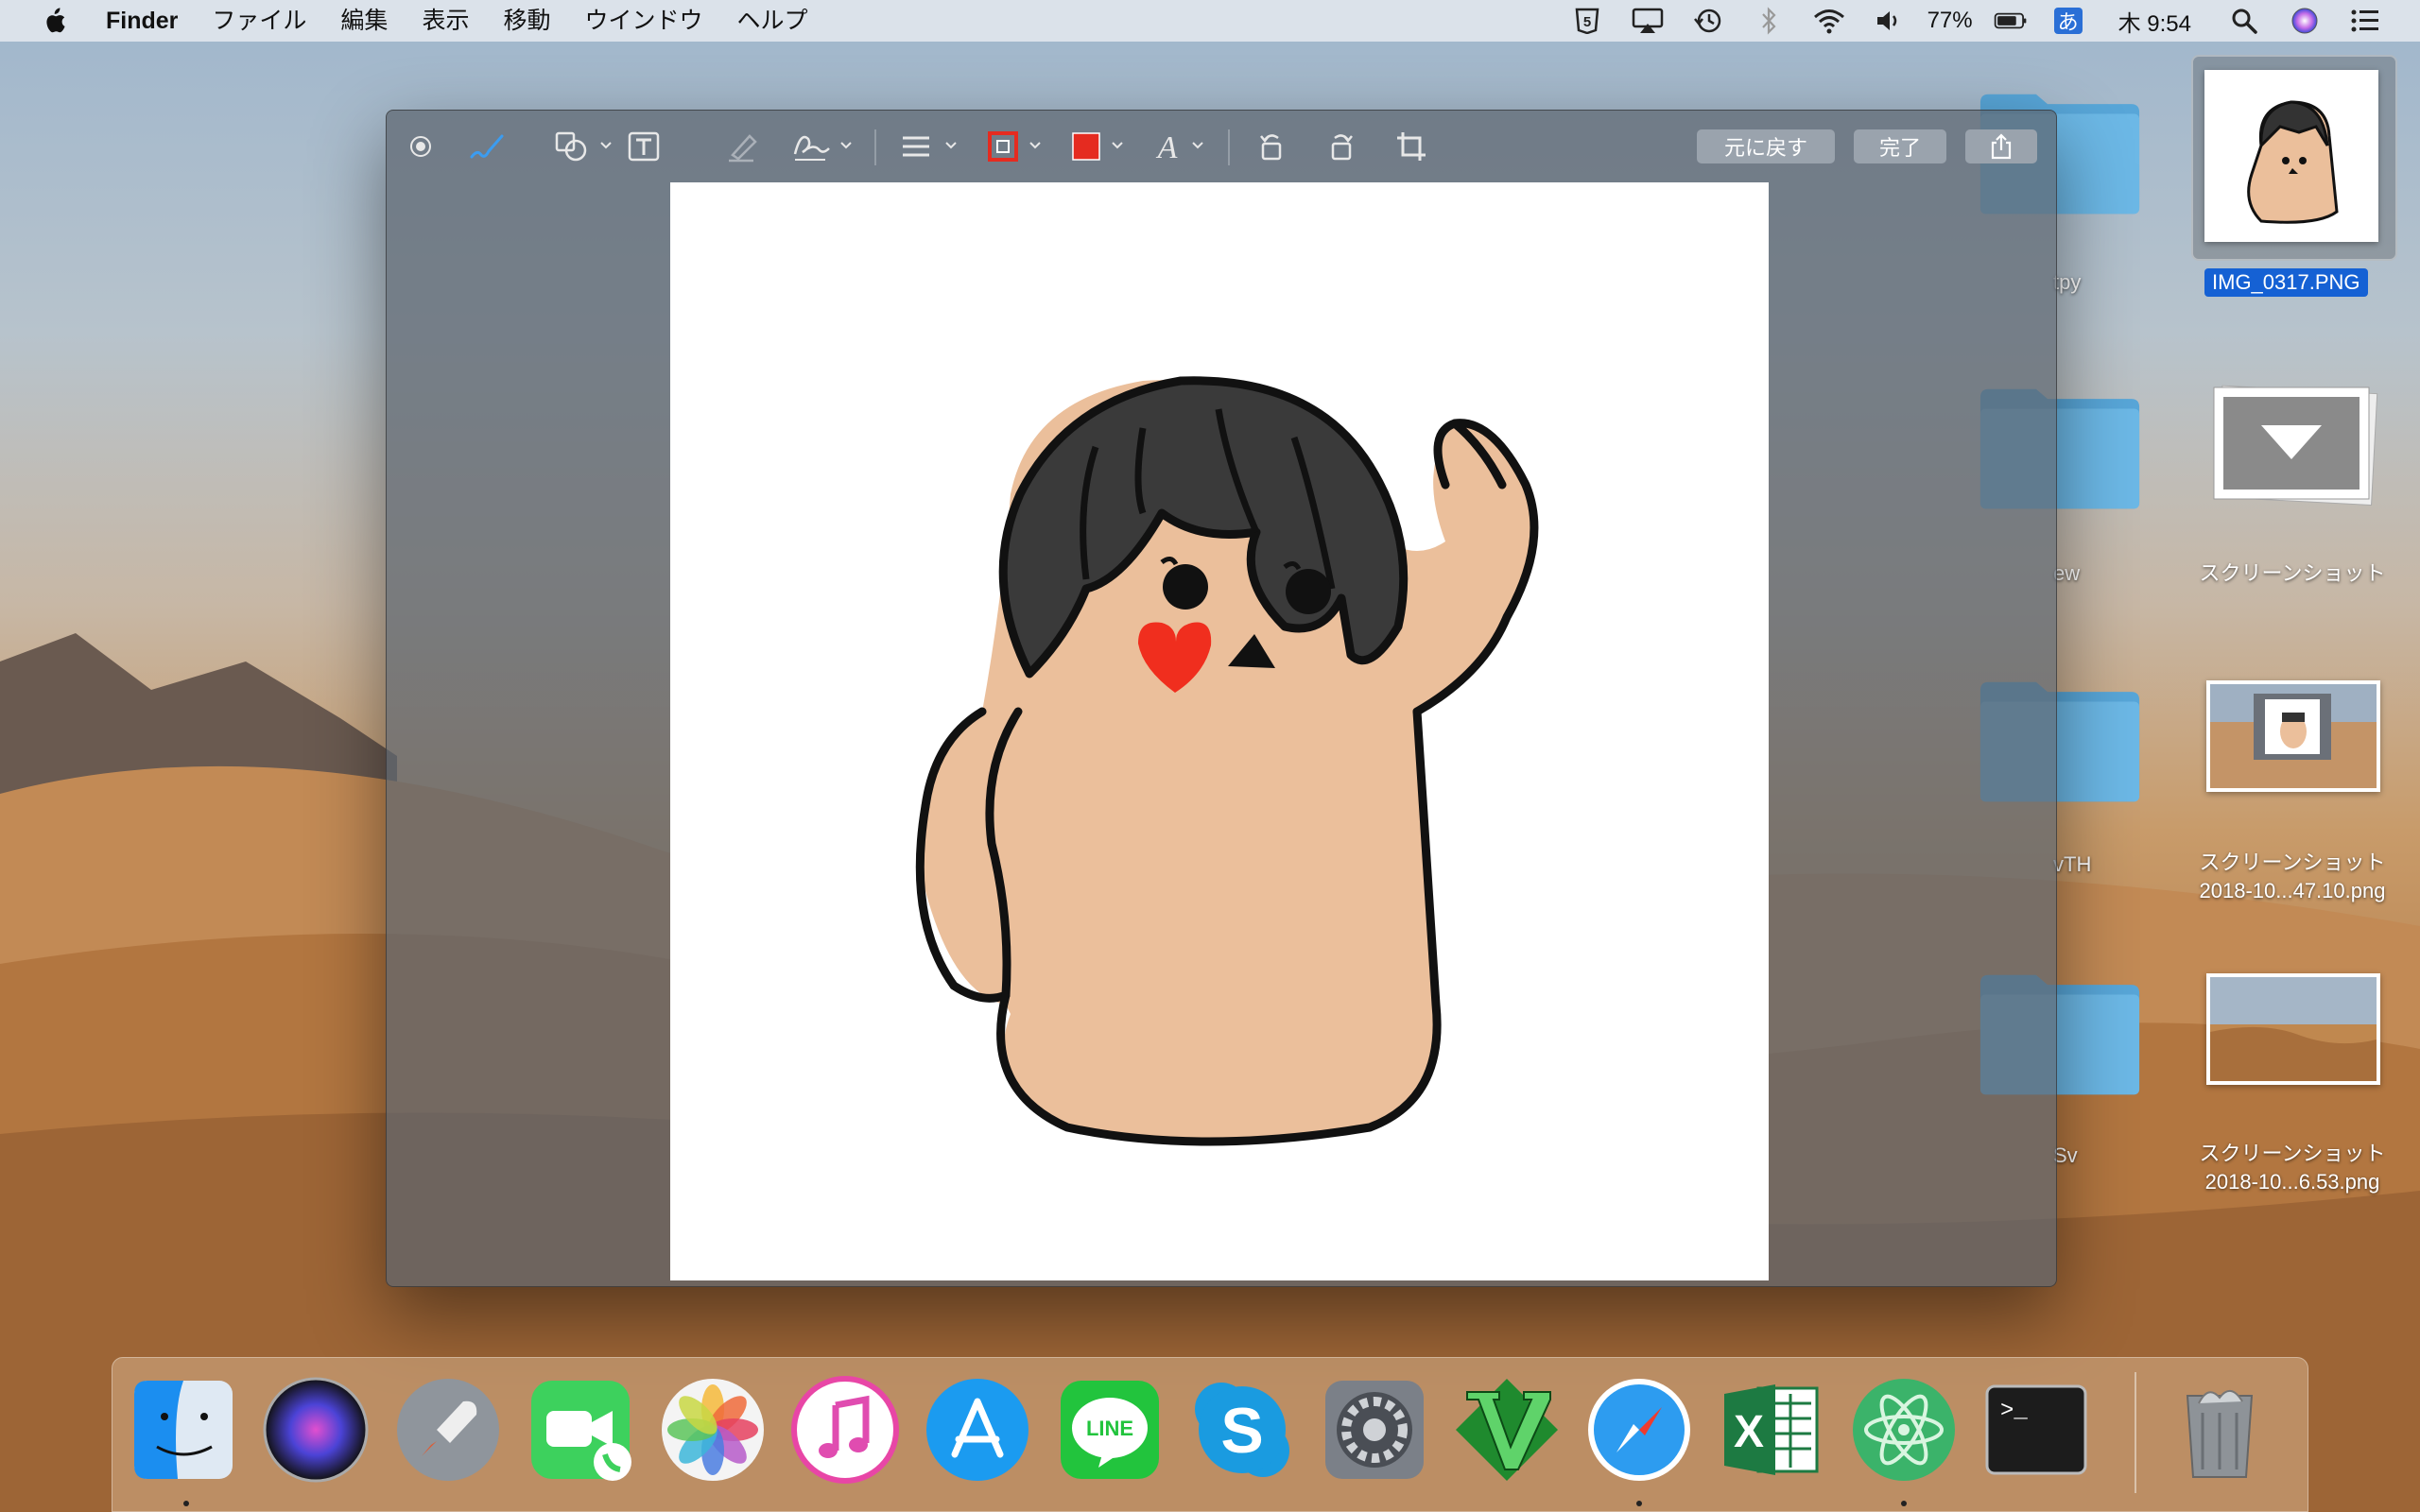 This screenshot has height=1512, width=2420. What do you see at coordinates (2292, 890) in the screenshot?
I see `desktop-file-screenshot-1-label-line2: 2018-10...47.10.png` at bounding box center [2292, 890].